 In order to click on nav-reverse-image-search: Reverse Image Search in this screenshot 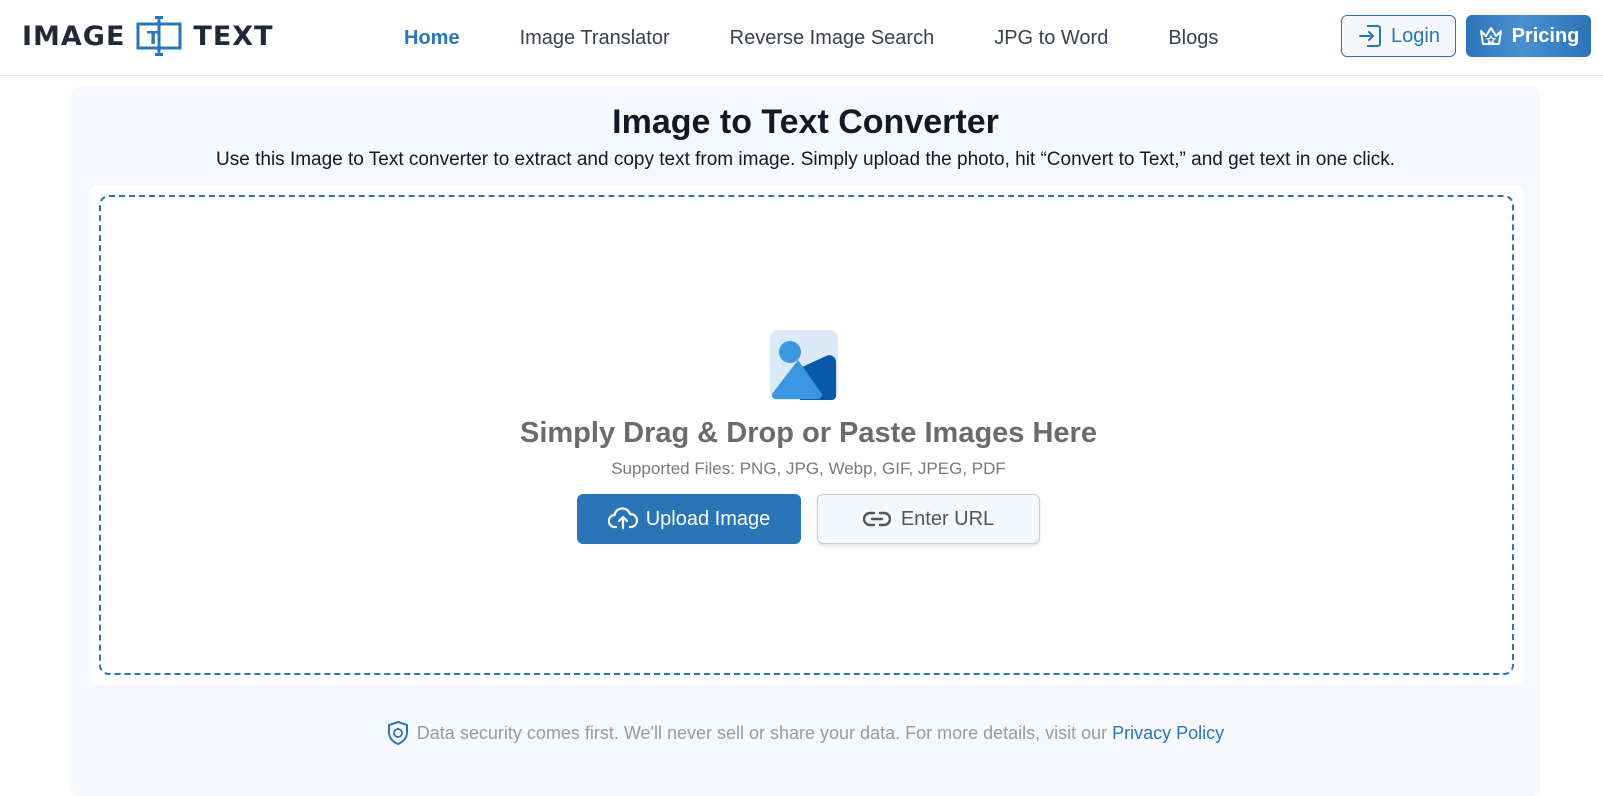, I will do `click(832, 38)`.